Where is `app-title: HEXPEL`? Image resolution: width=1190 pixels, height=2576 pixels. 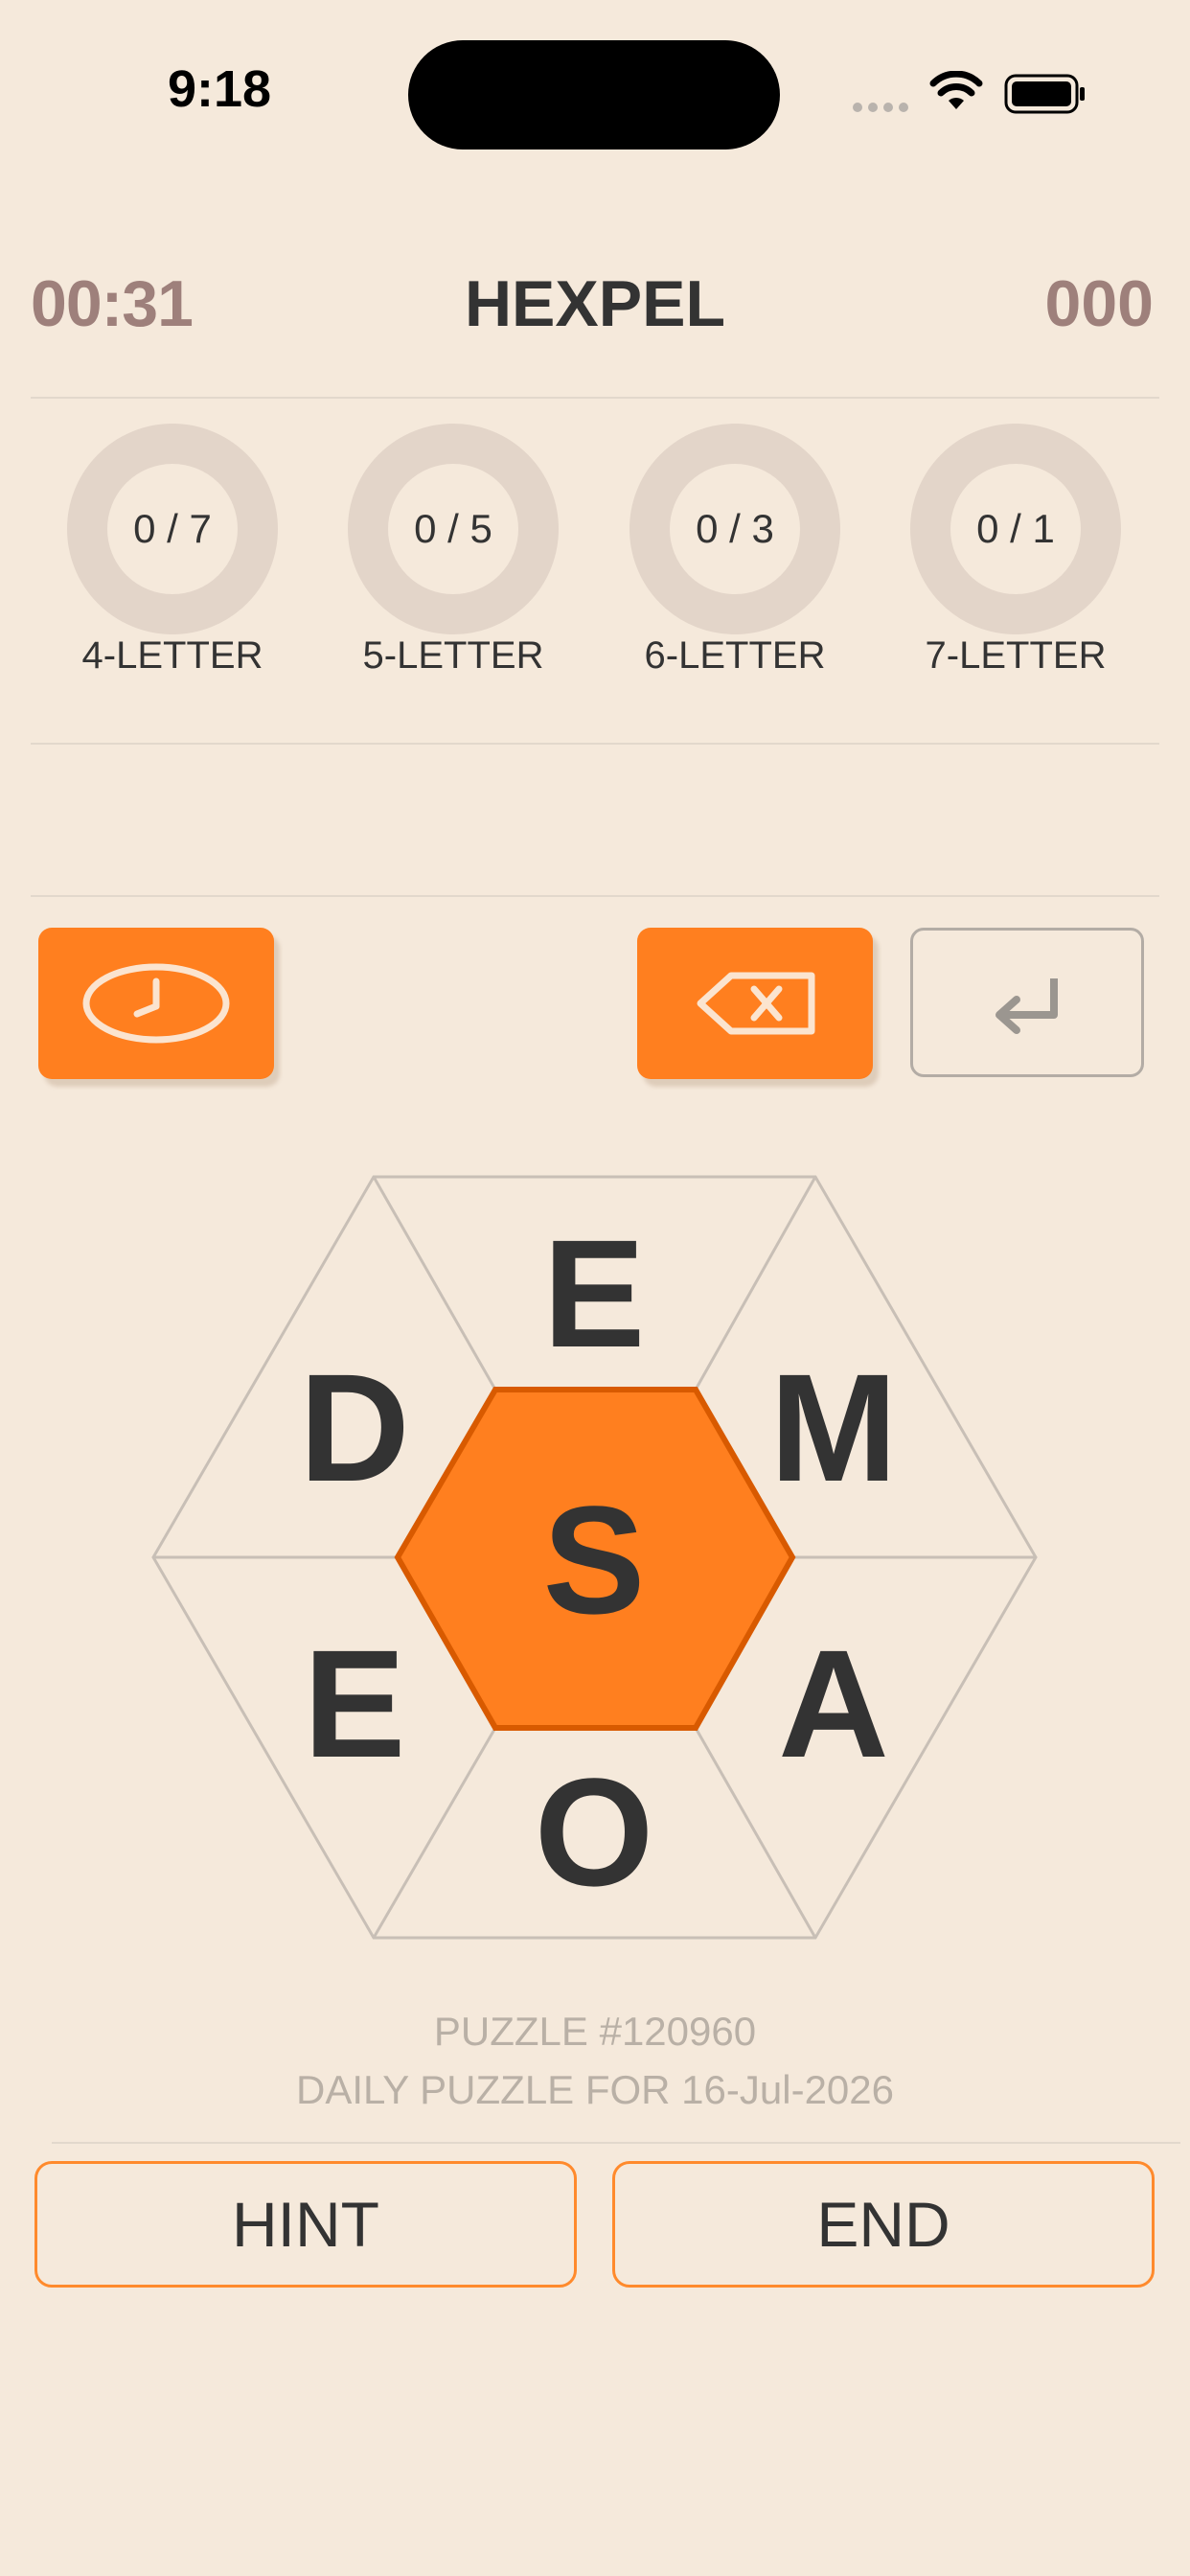
app-title: HEXPEL is located at coordinates (595, 303).